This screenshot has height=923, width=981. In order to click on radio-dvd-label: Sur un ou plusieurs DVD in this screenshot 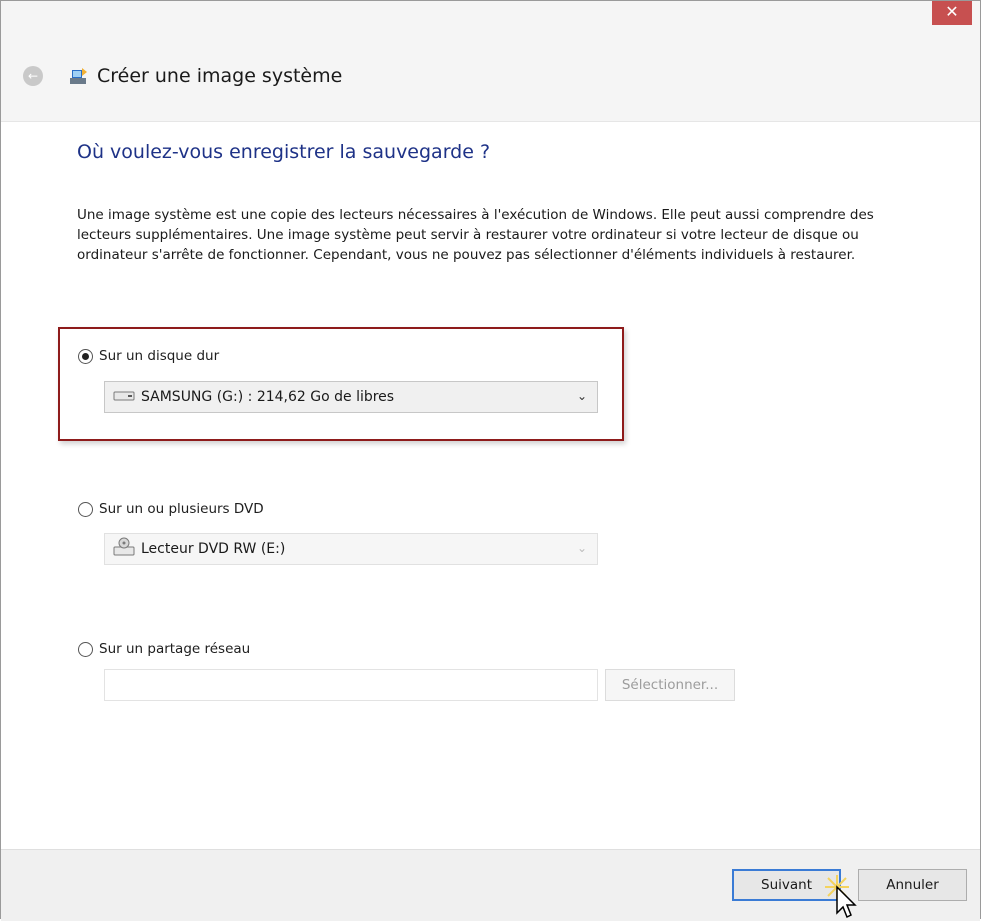, I will do `click(181, 509)`.